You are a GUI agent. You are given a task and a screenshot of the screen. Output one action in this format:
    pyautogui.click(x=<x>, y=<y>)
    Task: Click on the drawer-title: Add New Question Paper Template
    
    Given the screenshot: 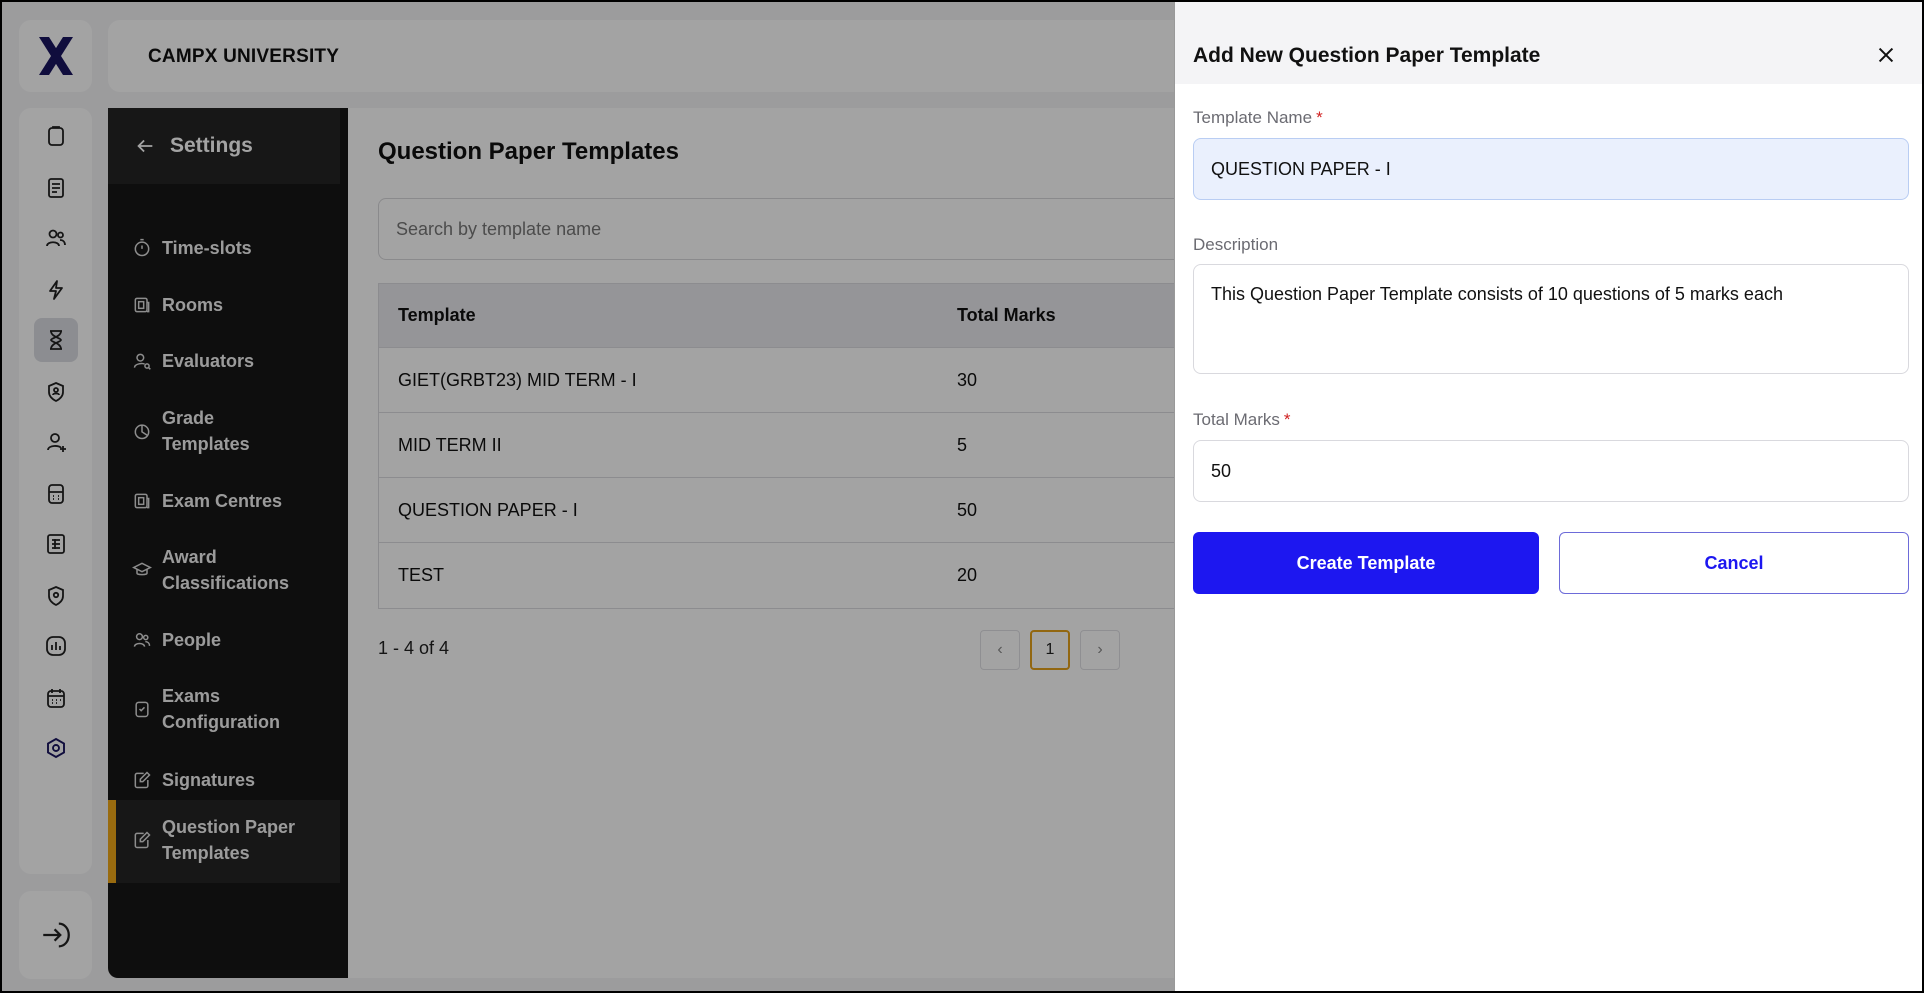 What is the action you would take?
    pyautogui.click(x=1367, y=55)
    